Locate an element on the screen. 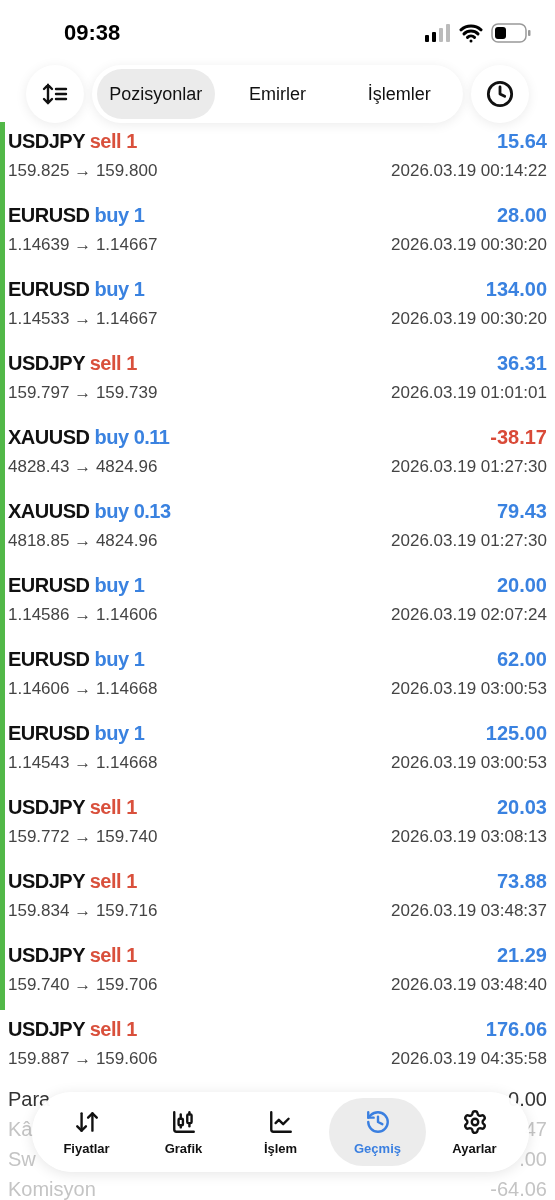 Image resolution: width=555 pixels, height=1200 pixels. trade-row: USDJPY sell 1 176.06 159.887 → 159.606 2026.03.19 04:35:58 is located at coordinates (277, 1047).